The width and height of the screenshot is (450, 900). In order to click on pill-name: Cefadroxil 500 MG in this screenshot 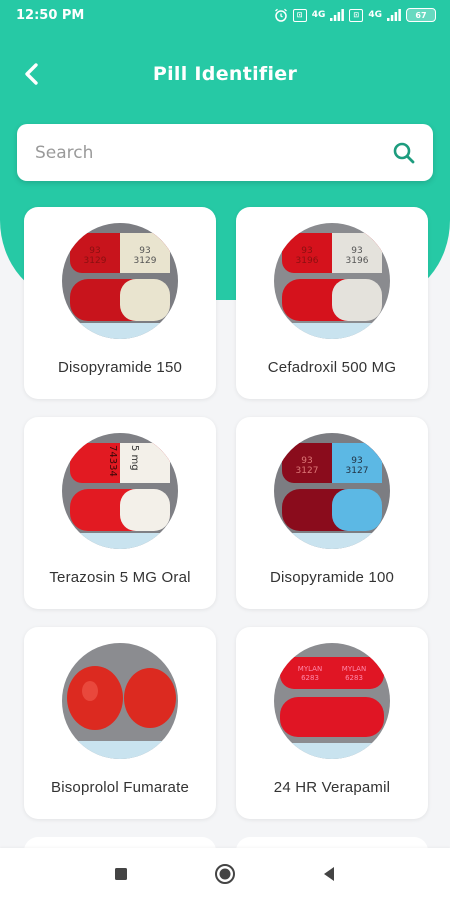, I will do `click(332, 367)`.